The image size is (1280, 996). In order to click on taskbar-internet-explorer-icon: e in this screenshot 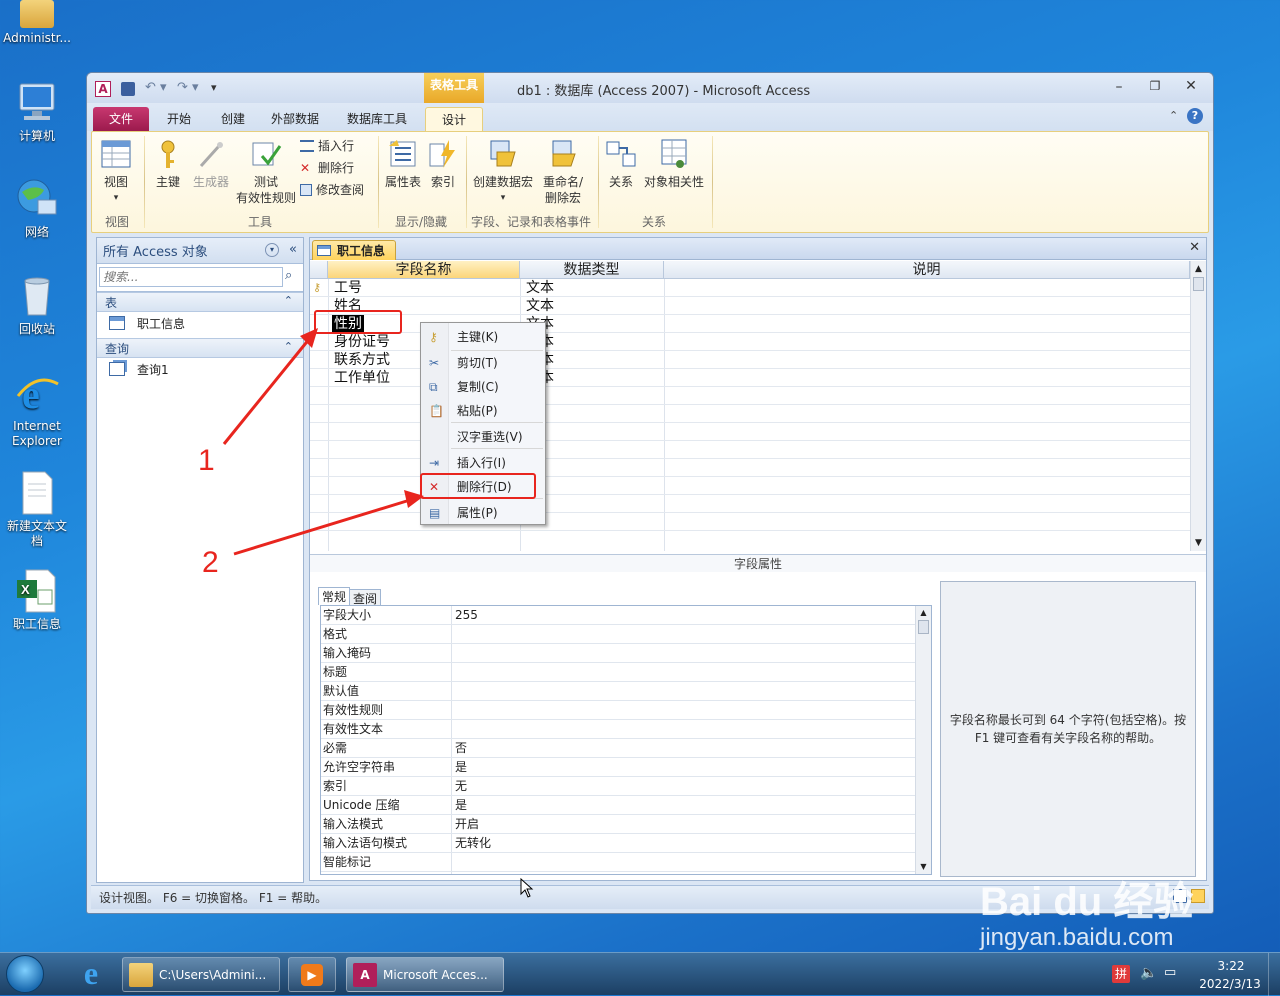, I will do `click(91, 974)`.